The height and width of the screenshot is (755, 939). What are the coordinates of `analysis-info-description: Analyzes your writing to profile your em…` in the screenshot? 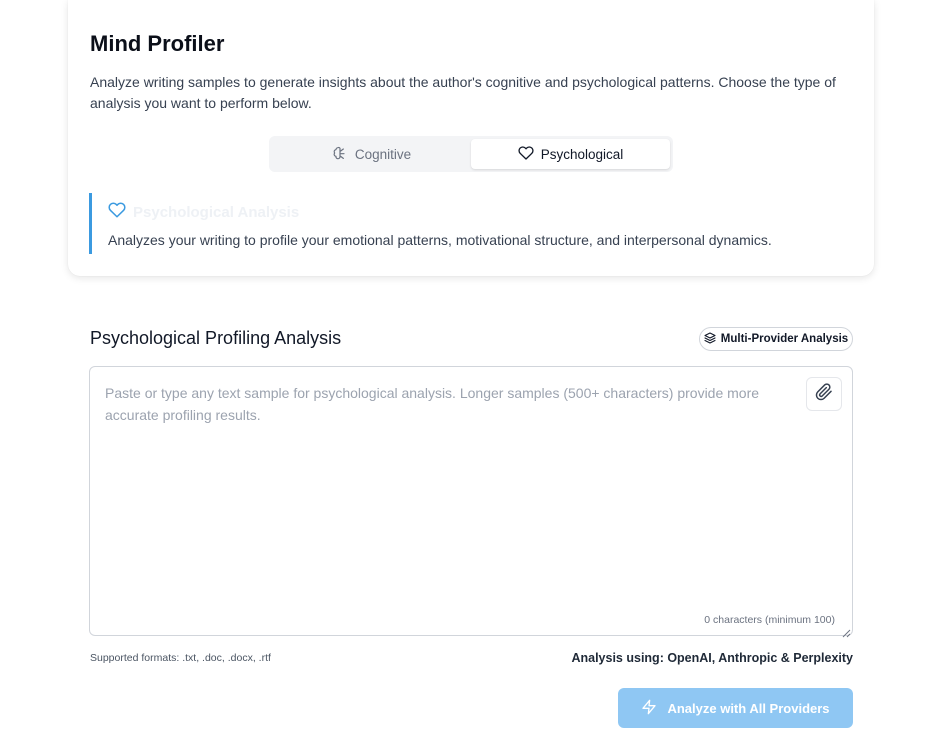 It's located at (440, 240).